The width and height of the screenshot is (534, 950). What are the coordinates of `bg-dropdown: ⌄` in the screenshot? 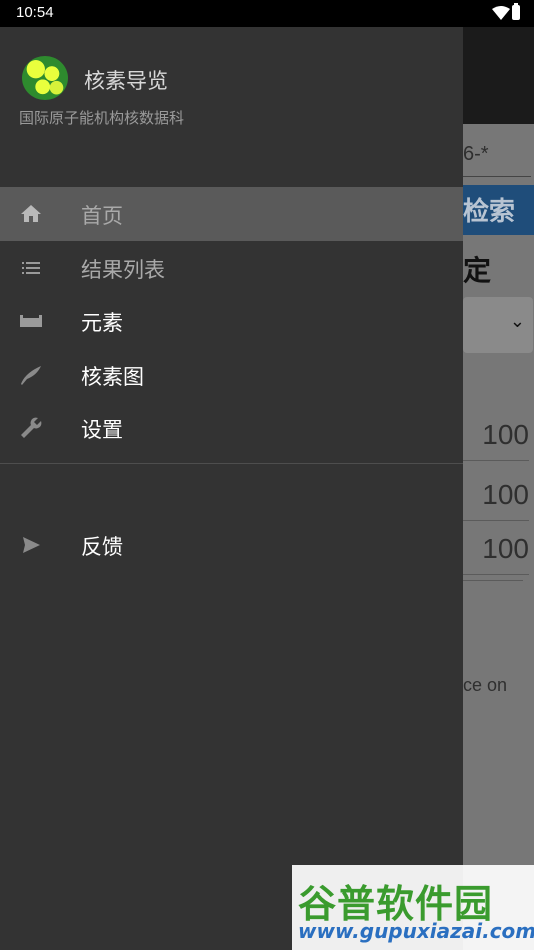 It's located at (498, 325).